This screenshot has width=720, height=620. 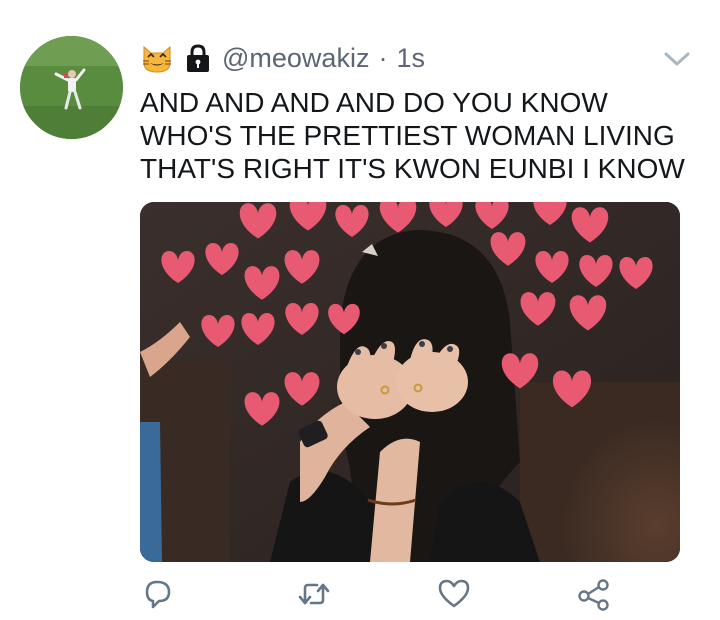 What do you see at coordinates (407, 135) in the screenshot?
I see `tweet-text-line: WHO'S THE PRETTIEST WOMAN LIVING` at bounding box center [407, 135].